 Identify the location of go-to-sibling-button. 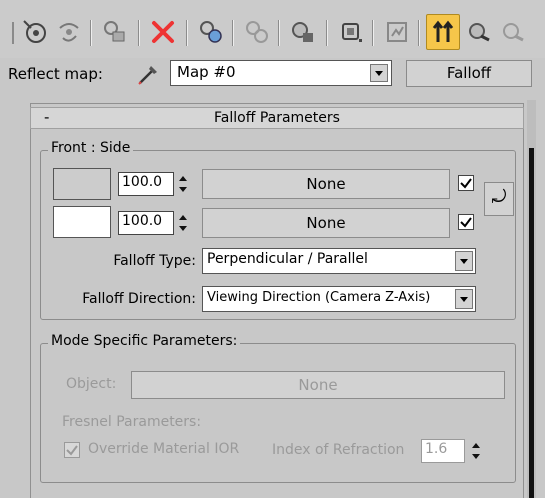
(513, 32).